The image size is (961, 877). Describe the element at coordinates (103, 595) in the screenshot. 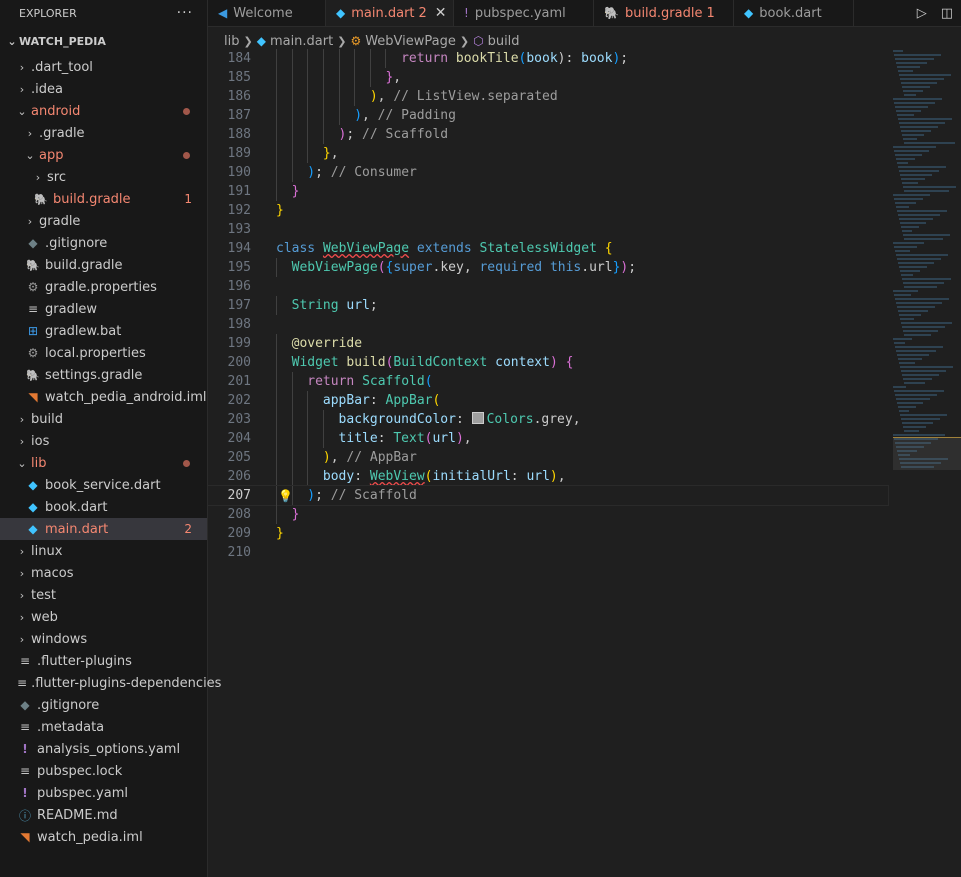

I see `folder-item: › test` at that location.